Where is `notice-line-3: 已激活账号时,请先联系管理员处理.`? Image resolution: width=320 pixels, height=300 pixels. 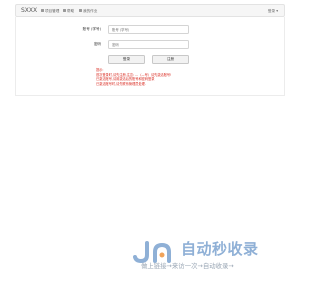 notice-line-3: 已激活账号时,请先联系管理员处理. is located at coordinates (121, 83).